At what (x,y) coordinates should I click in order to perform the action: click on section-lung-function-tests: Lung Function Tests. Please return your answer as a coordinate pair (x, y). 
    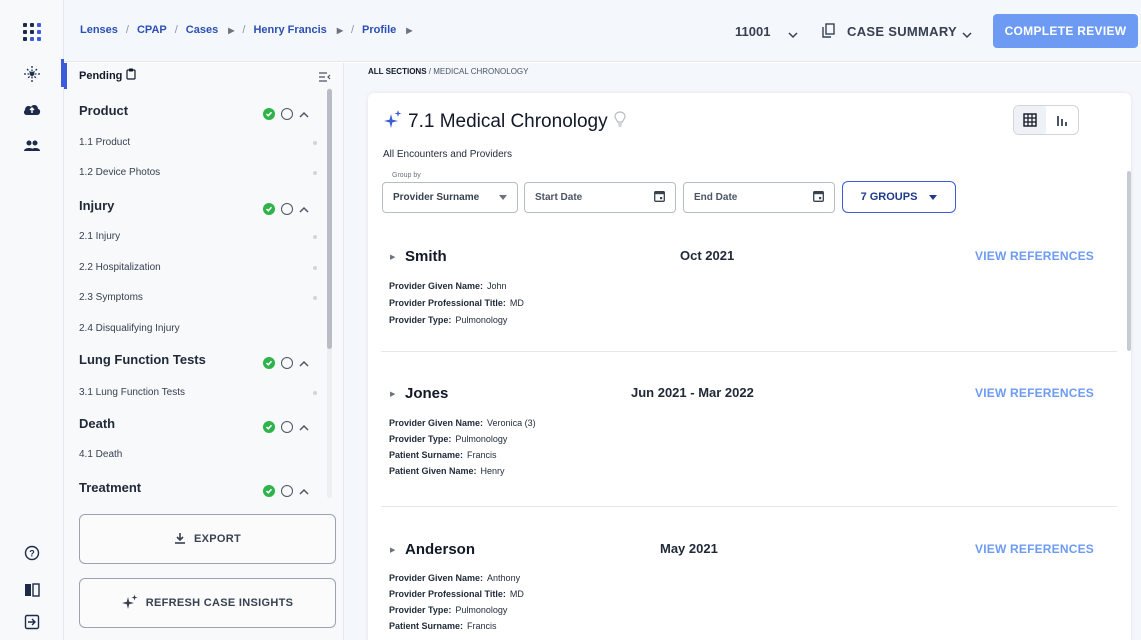
    Looking at the image, I should click on (142, 359).